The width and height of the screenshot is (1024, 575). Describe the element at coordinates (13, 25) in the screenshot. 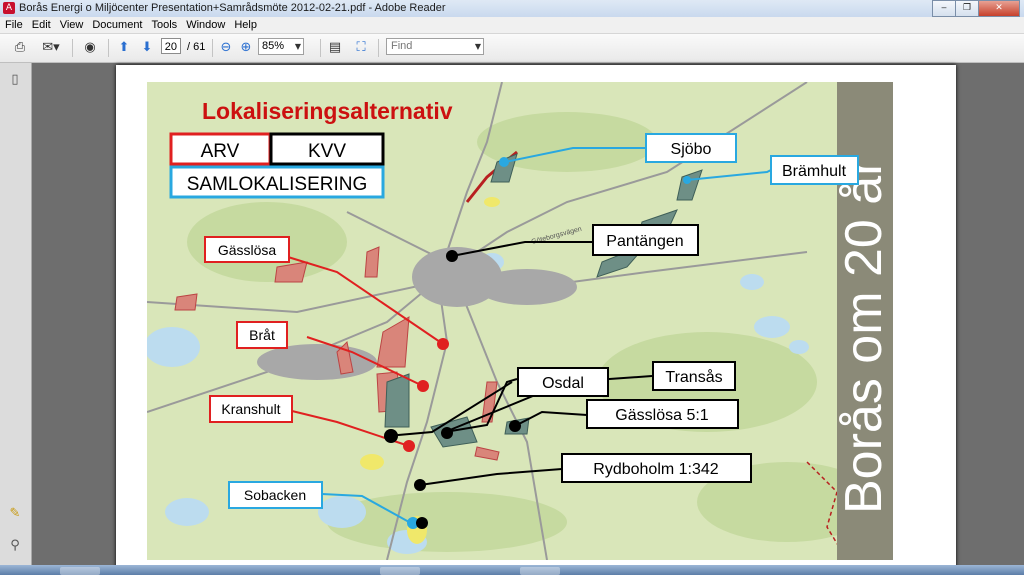

I see `menu-file: File` at that location.